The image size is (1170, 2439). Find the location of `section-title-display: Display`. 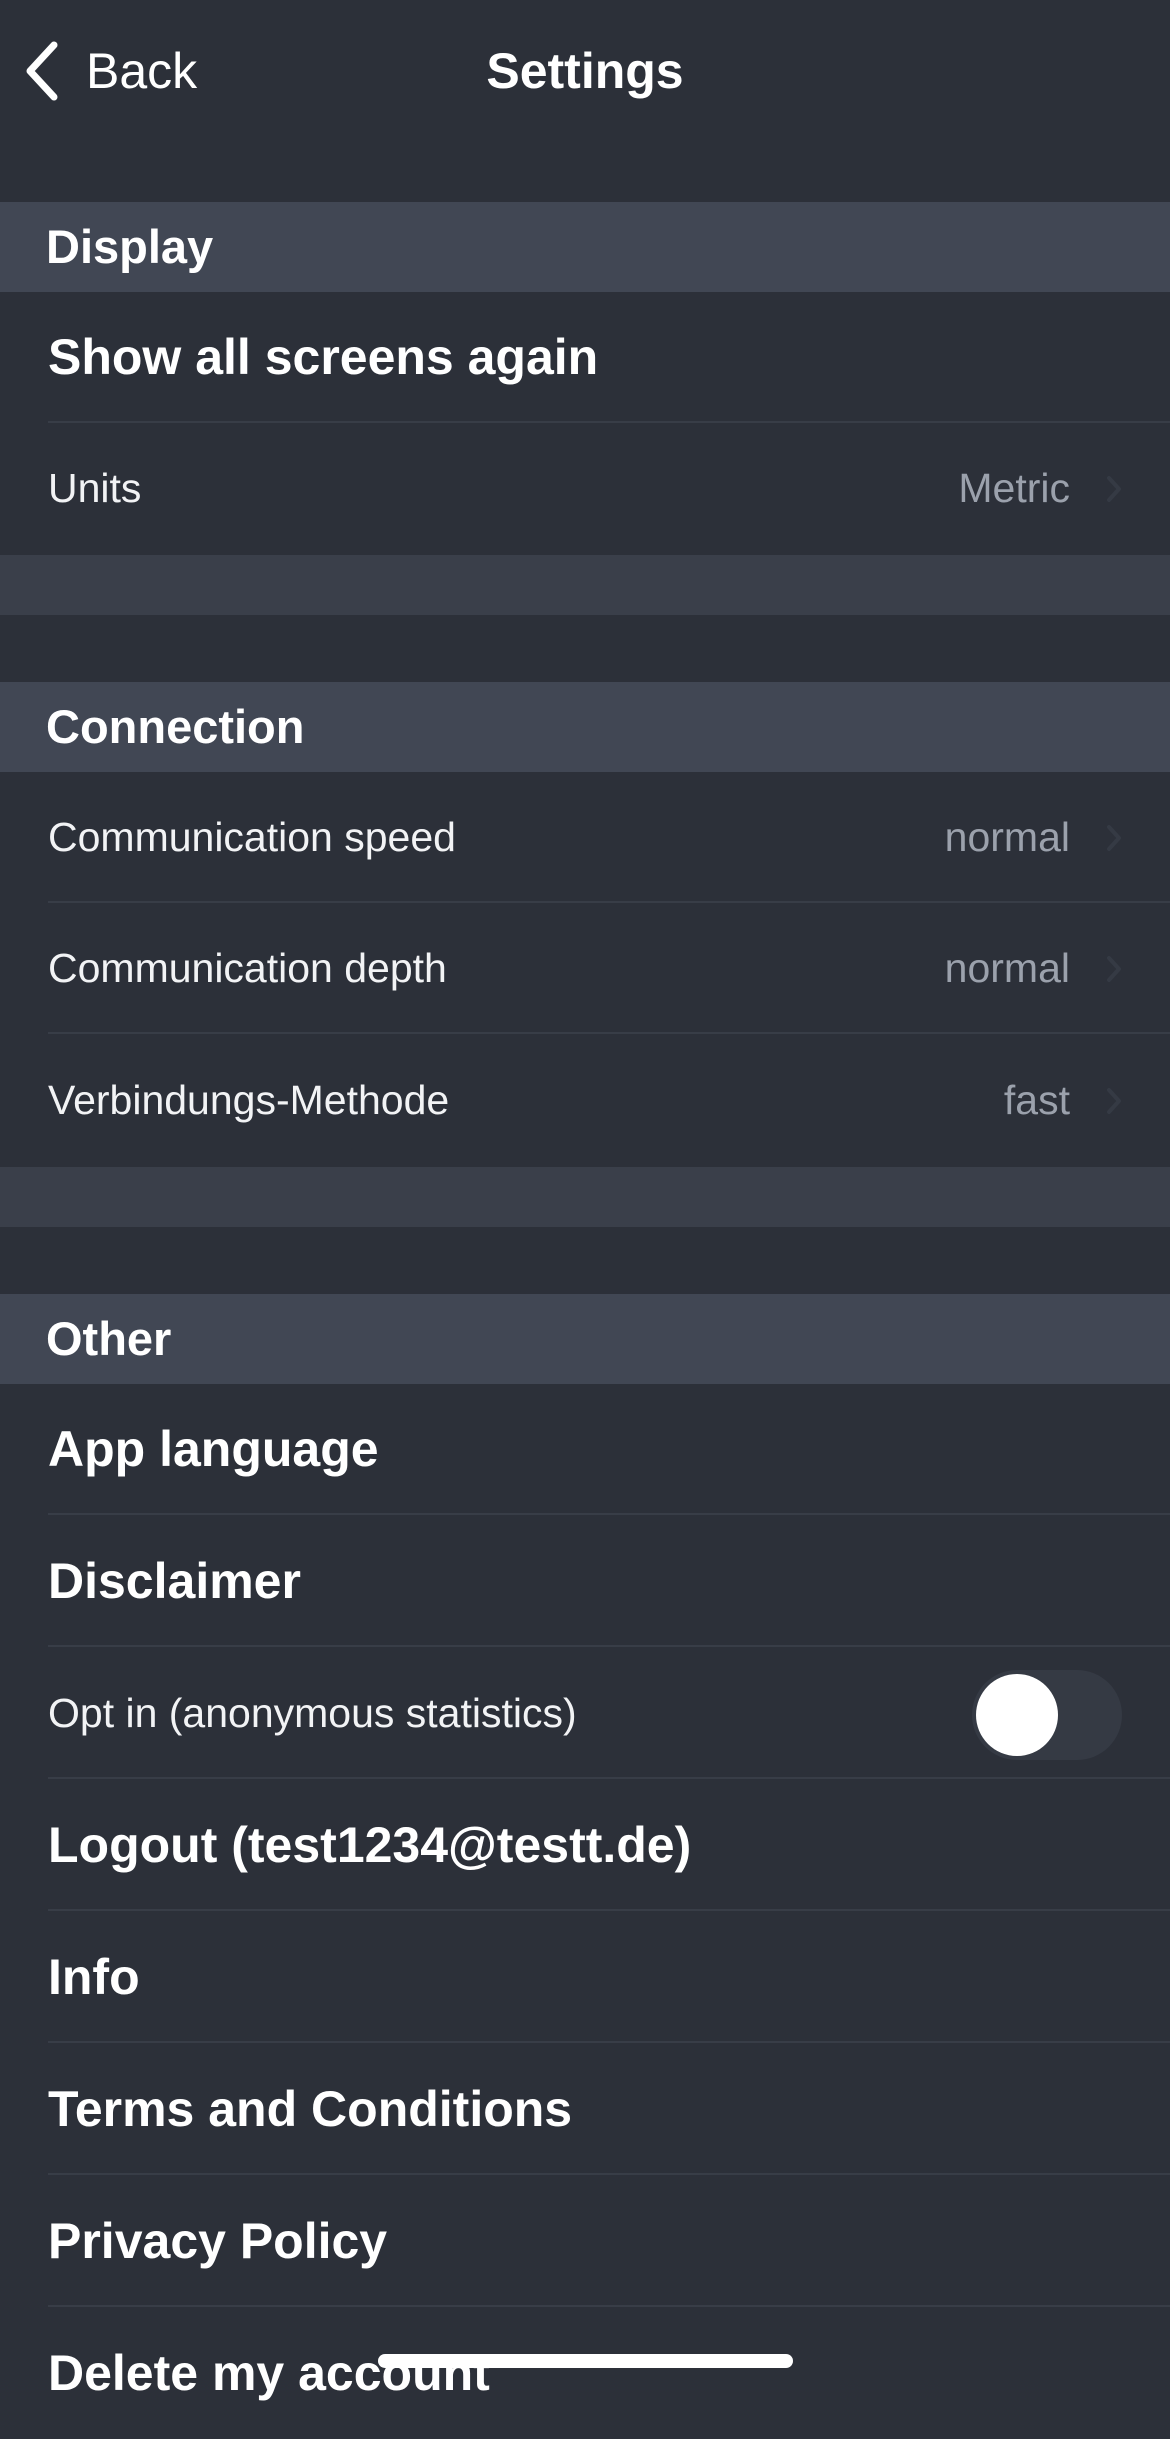

section-title-display: Display is located at coordinates (130, 246).